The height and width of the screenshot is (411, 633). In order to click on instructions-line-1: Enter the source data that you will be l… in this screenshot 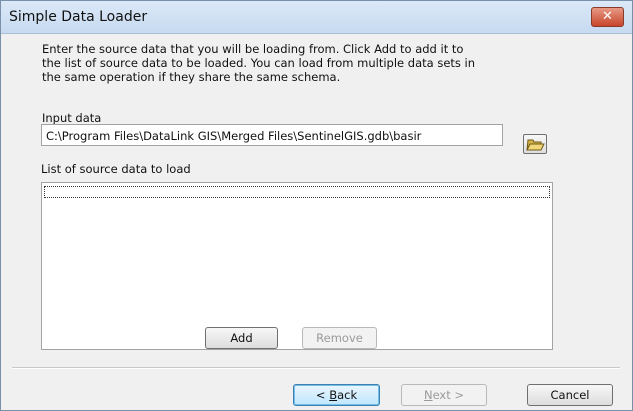, I will do `click(253, 49)`.